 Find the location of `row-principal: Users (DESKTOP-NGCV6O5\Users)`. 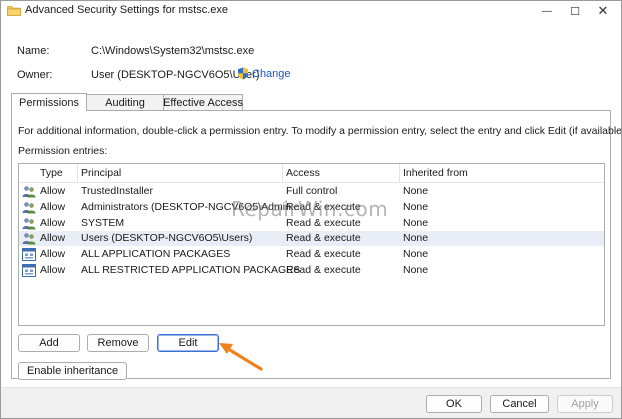

row-principal: Users (DESKTOP-NGCV6O5\Users) is located at coordinates (167, 238).